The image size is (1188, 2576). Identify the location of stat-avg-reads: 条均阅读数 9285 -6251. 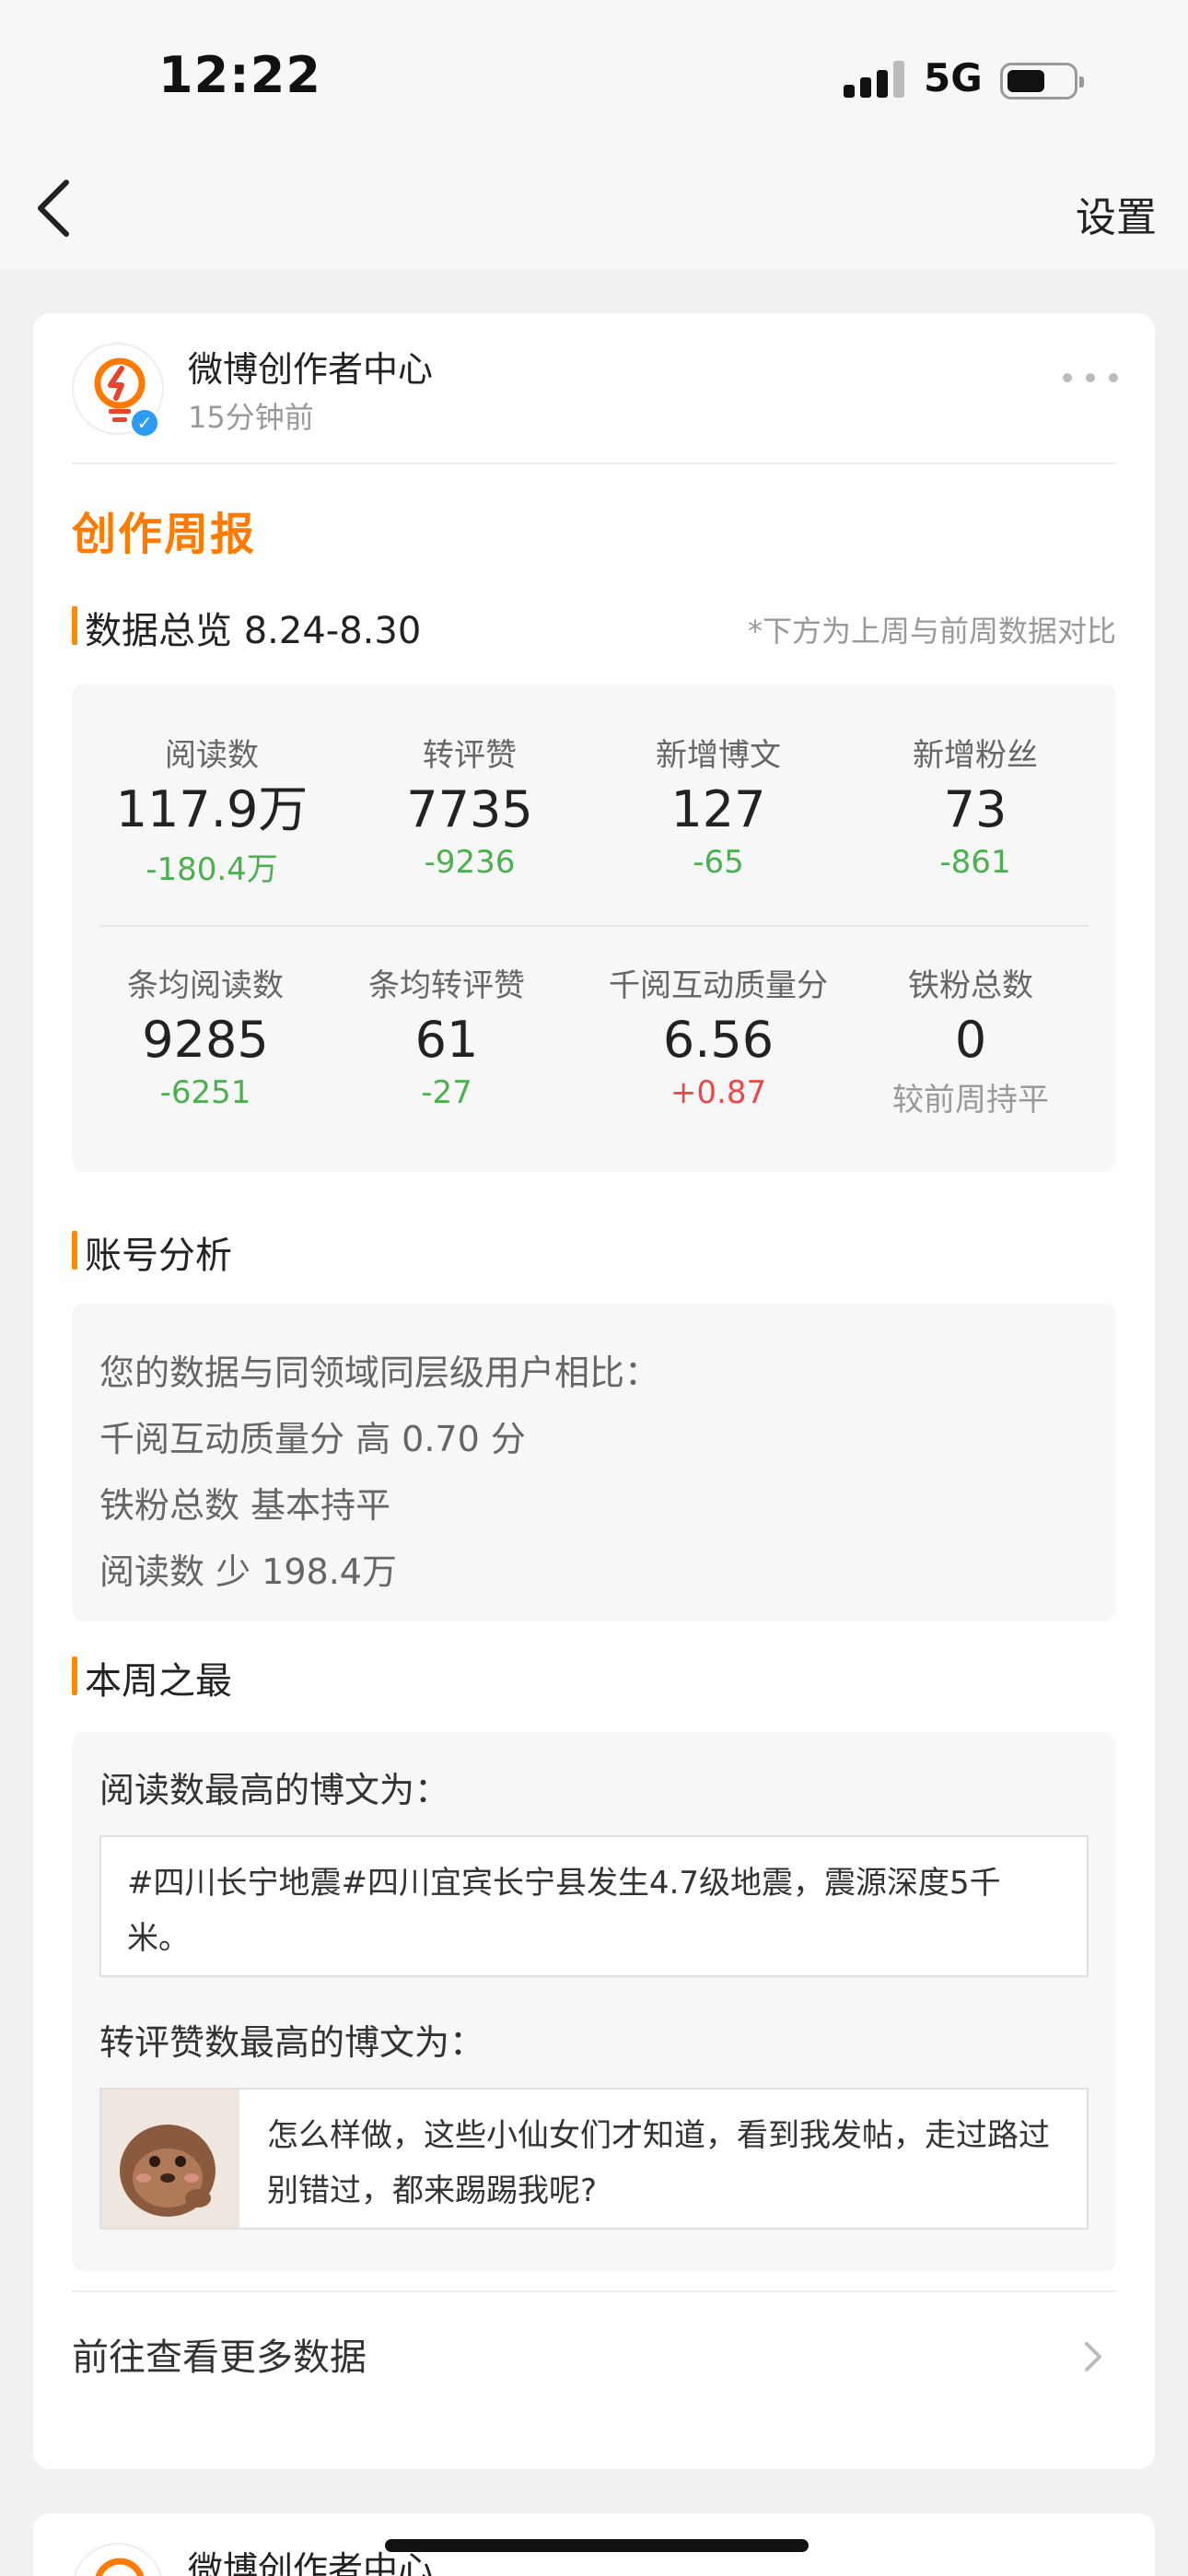
(205, 1038).